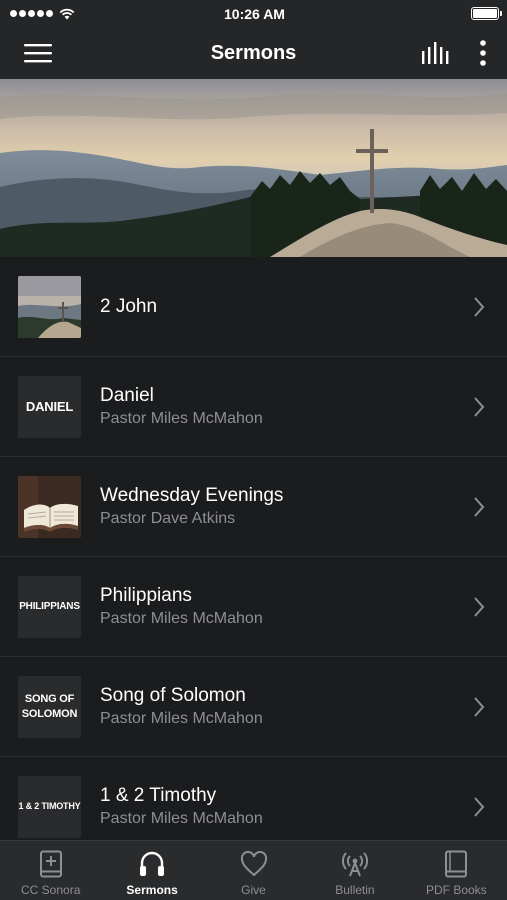 The width and height of the screenshot is (507, 900). What do you see at coordinates (456, 864) in the screenshot?
I see `book-icon` at bounding box center [456, 864].